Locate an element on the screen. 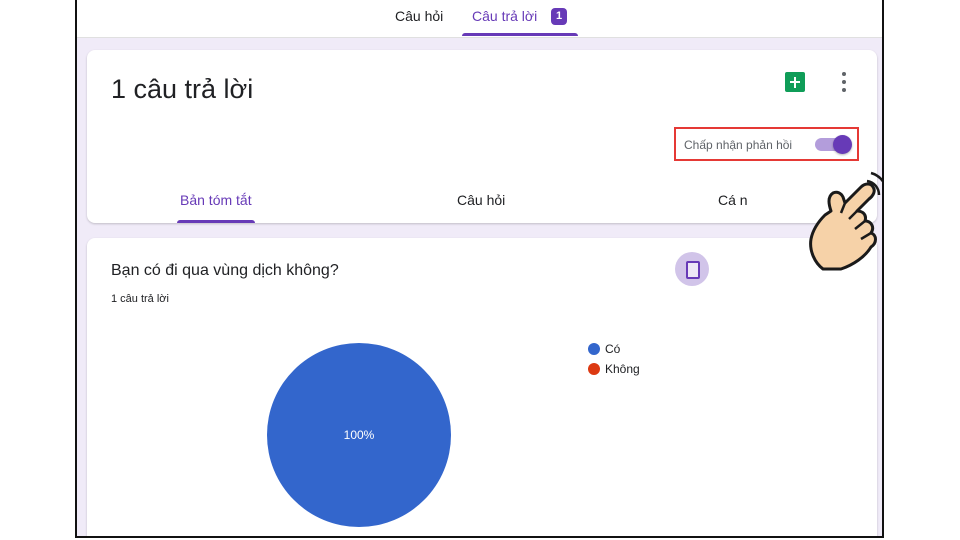 This screenshot has width=960, height=540. sheets-icon is located at coordinates (795, 82).